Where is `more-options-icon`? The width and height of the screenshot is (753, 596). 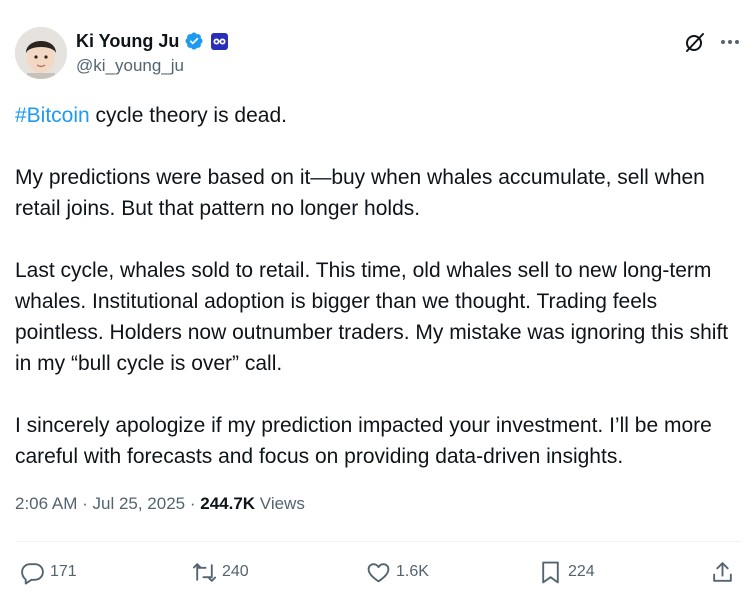 more-options-icon is located at coordinates (730, 42).